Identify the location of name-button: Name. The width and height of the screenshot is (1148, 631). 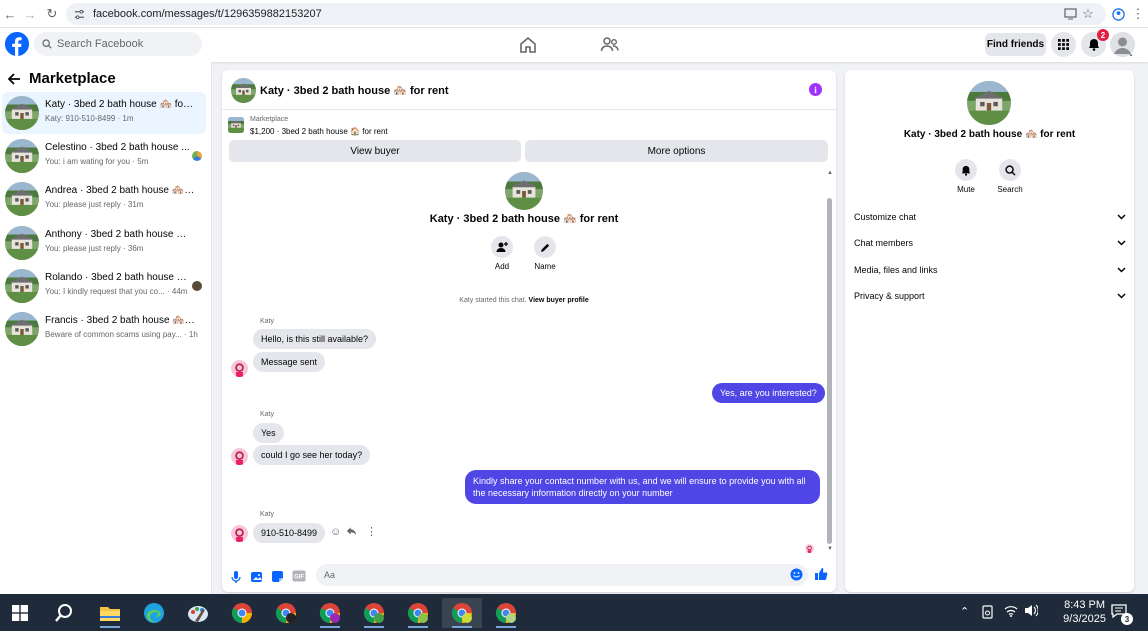
(545, 253).